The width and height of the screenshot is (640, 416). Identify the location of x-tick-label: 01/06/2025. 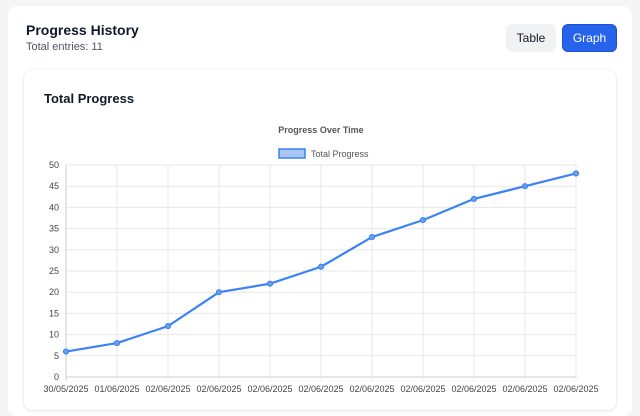
(116, 389).